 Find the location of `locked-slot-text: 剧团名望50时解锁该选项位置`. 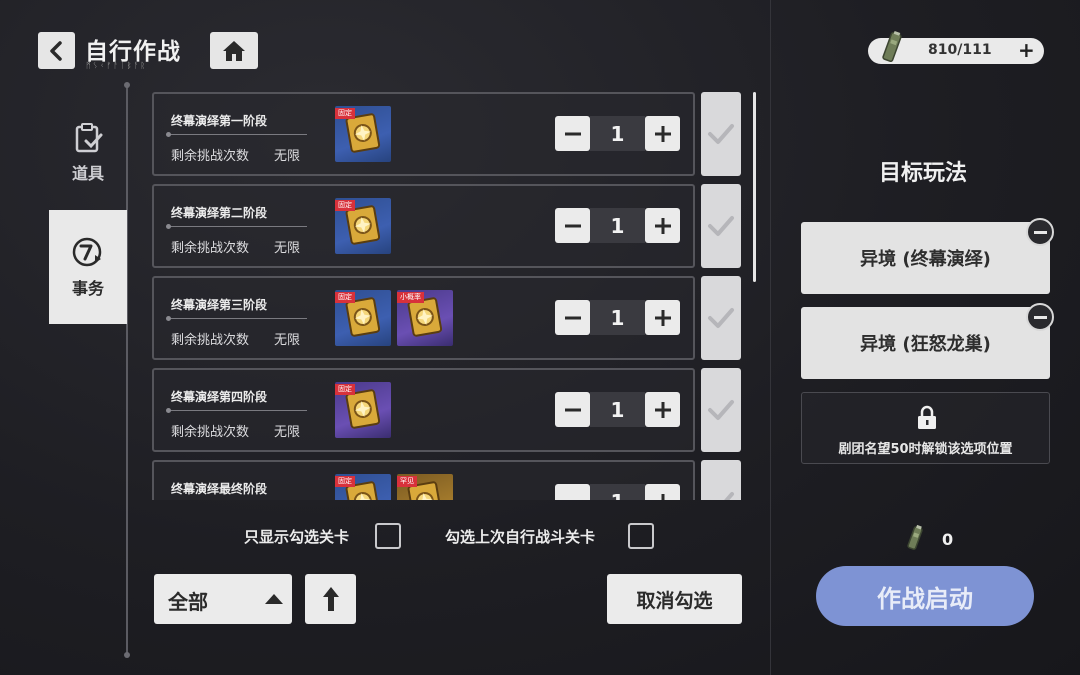

locked-slot-text: 剧团名望50时解锁该选项位置 is located at coordinates (925, 449).